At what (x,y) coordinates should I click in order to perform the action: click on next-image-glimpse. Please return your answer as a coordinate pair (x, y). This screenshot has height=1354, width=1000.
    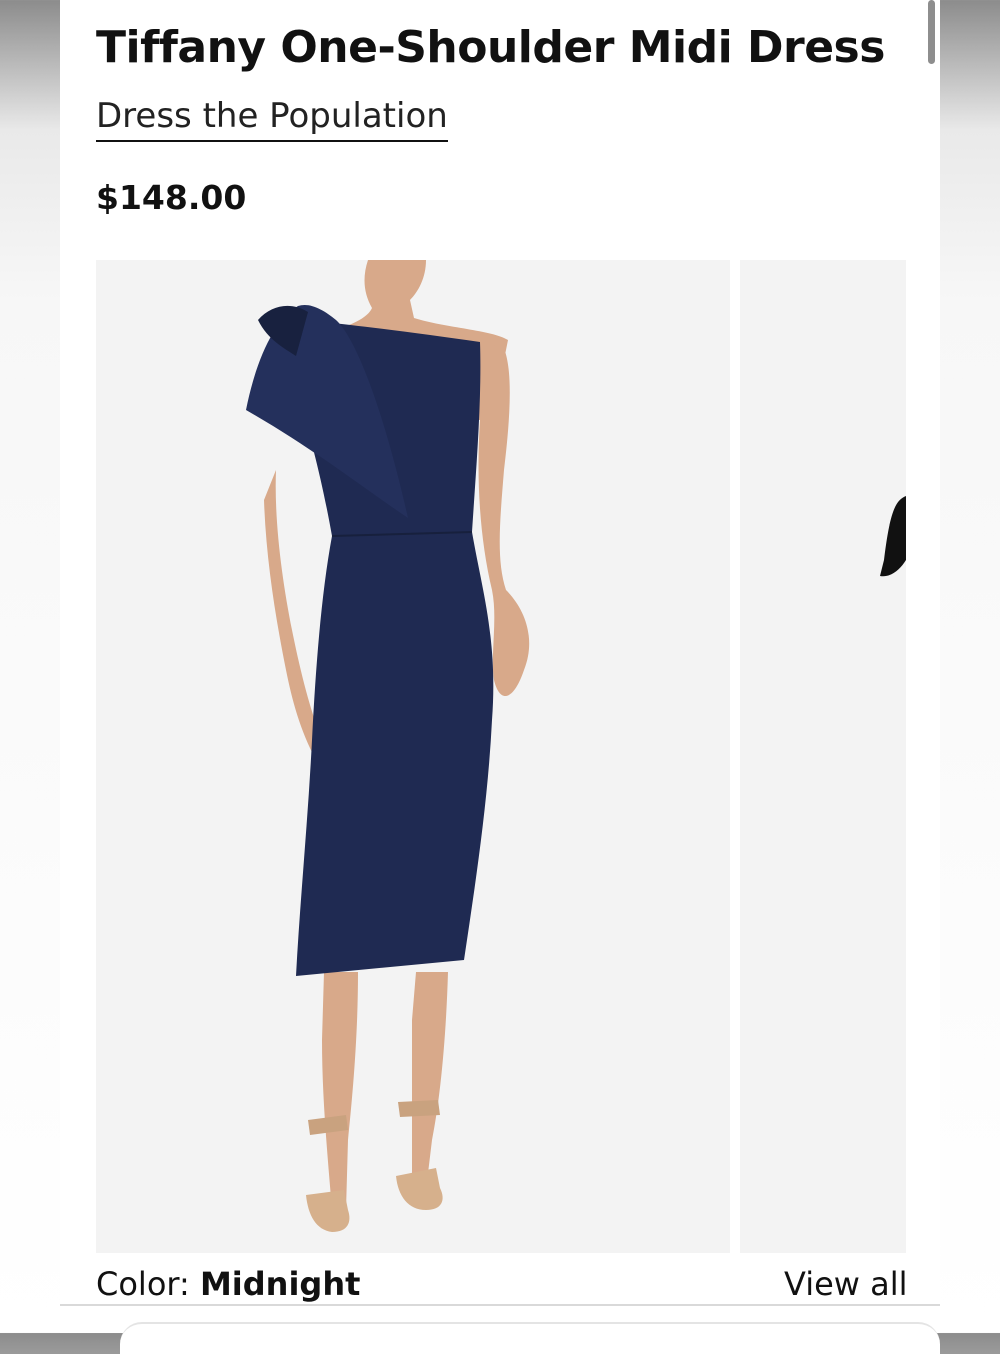
    Looking at the image, I should click on (893, 536).